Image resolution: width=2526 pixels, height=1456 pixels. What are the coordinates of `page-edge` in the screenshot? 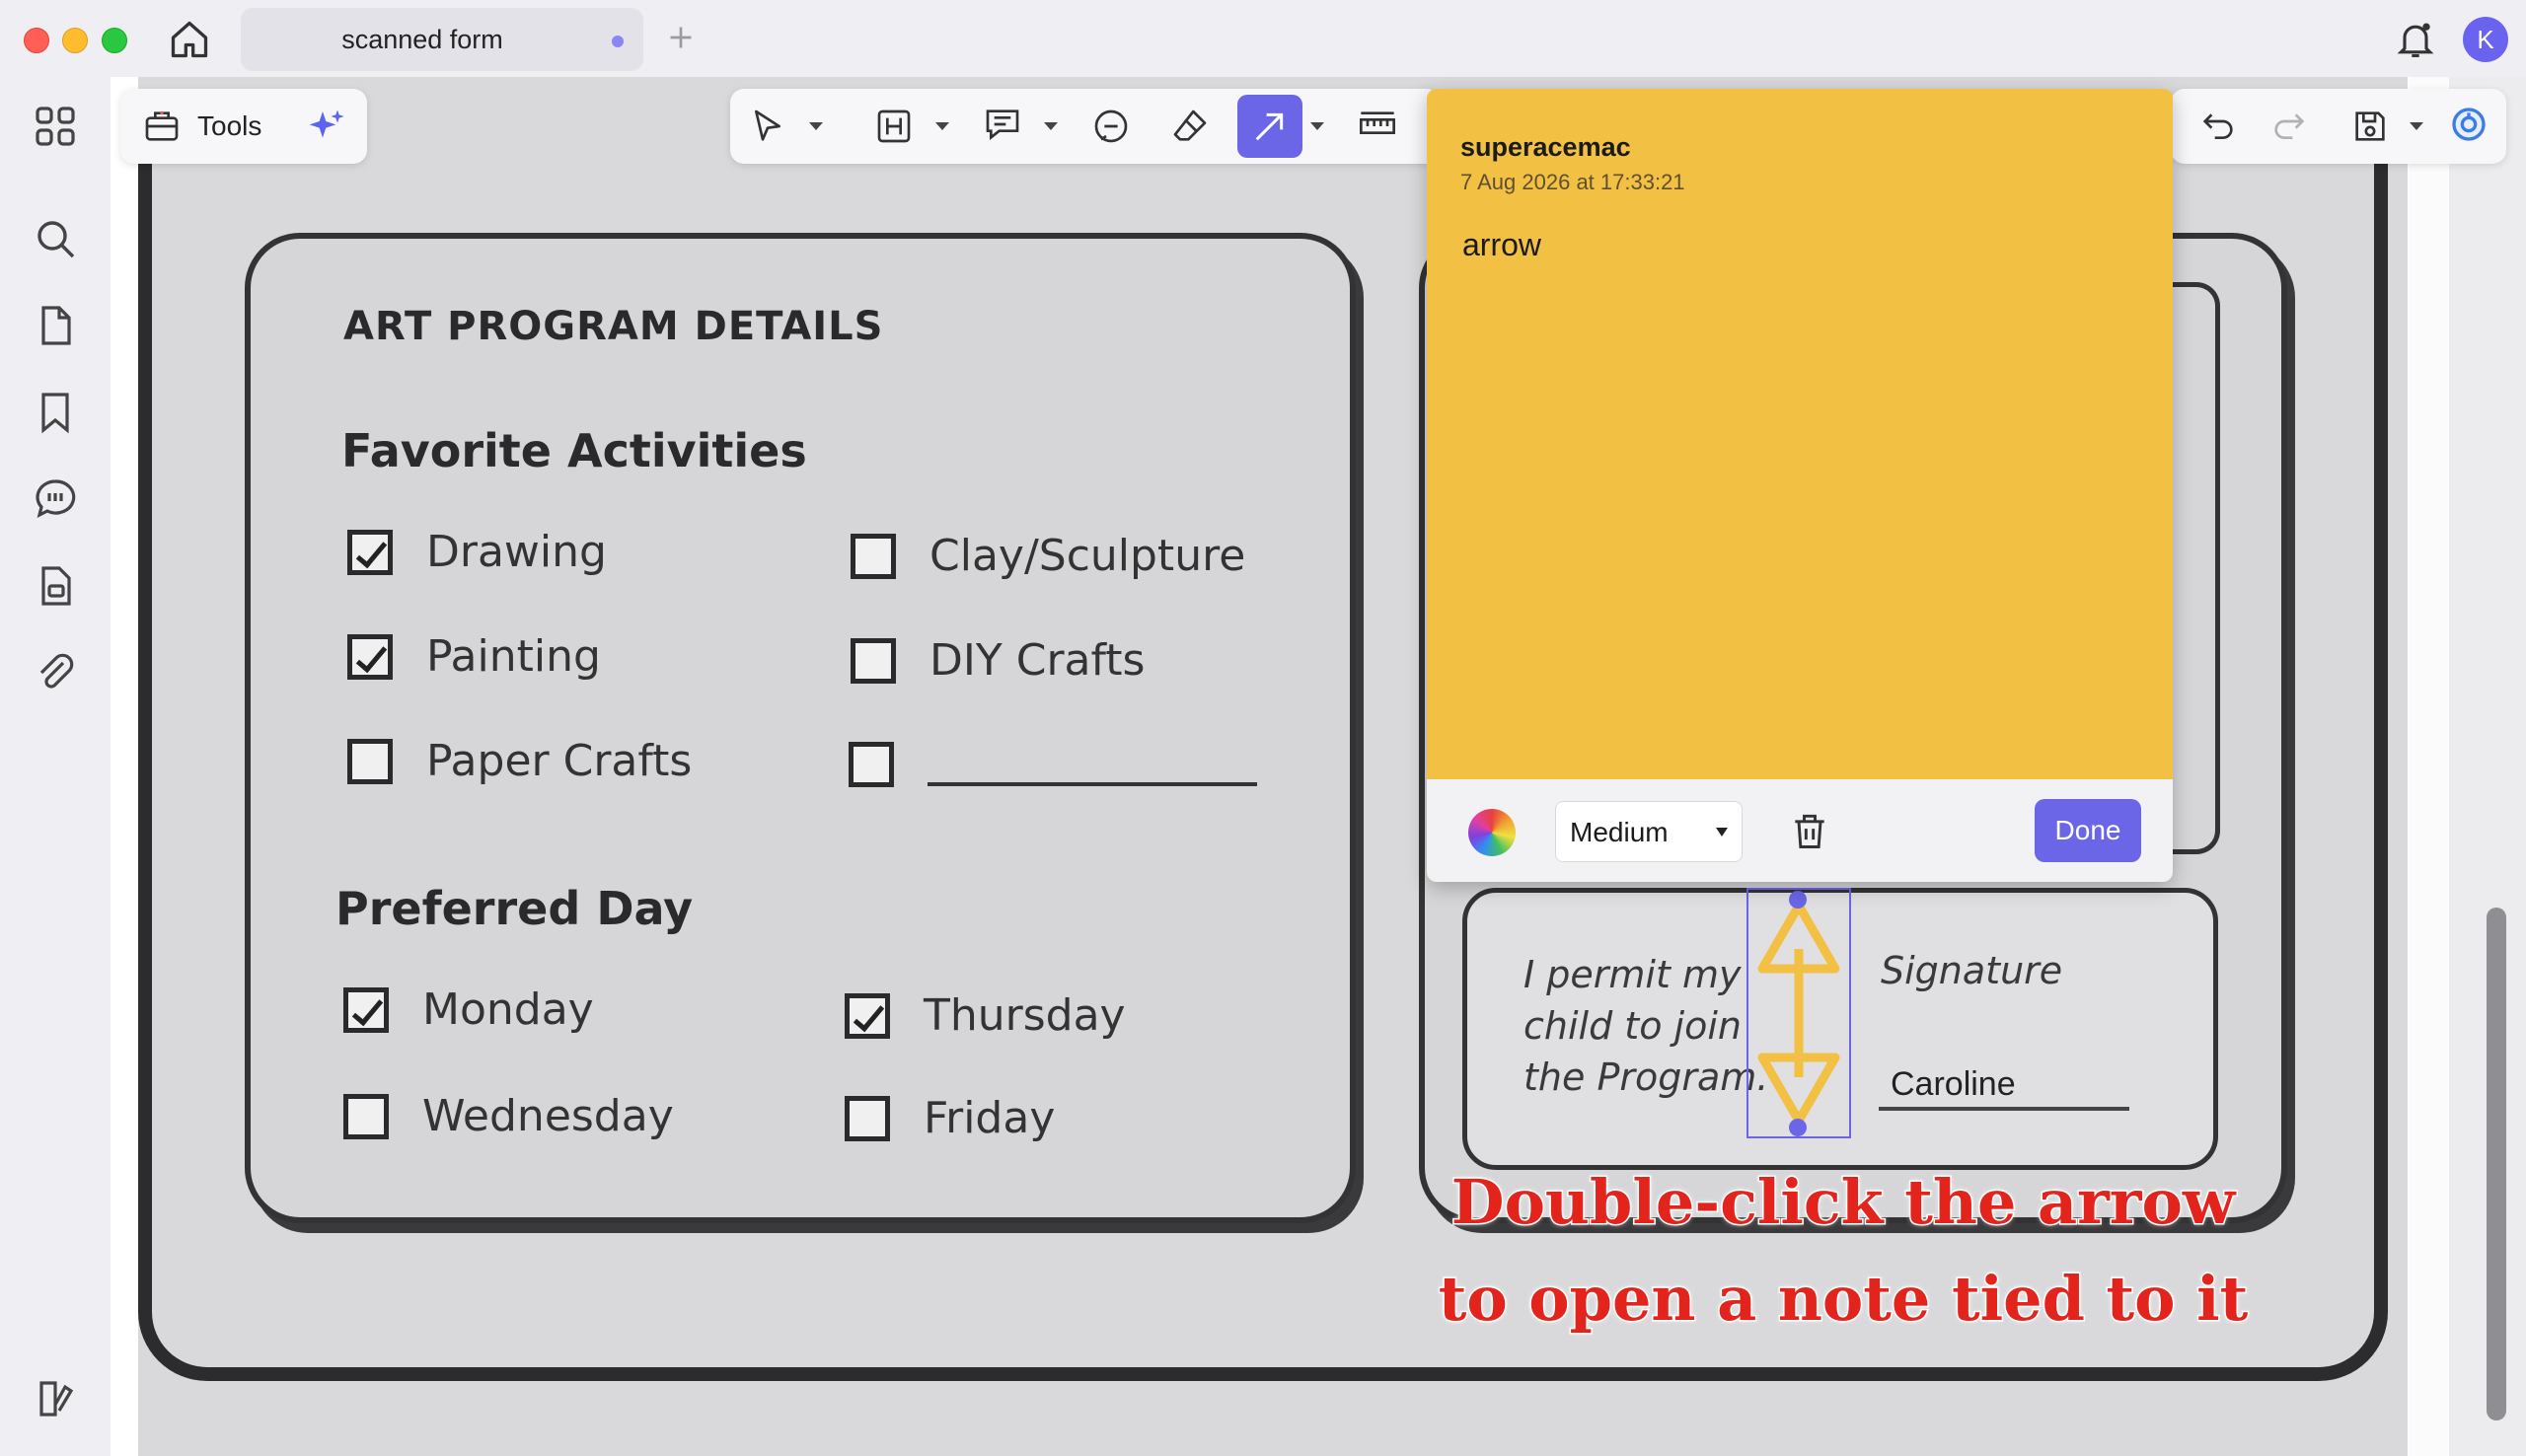 It's located at (2429, 766).